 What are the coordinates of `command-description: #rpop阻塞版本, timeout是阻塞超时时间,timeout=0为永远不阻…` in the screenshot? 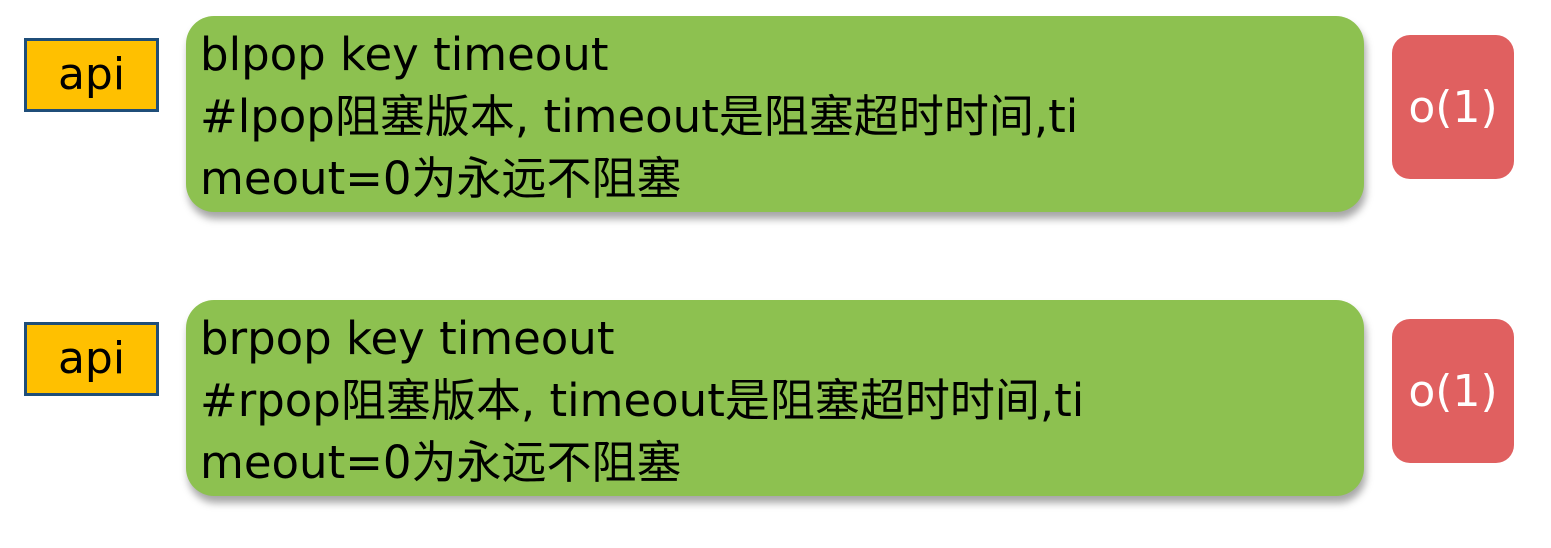 It's located at (642, 431).